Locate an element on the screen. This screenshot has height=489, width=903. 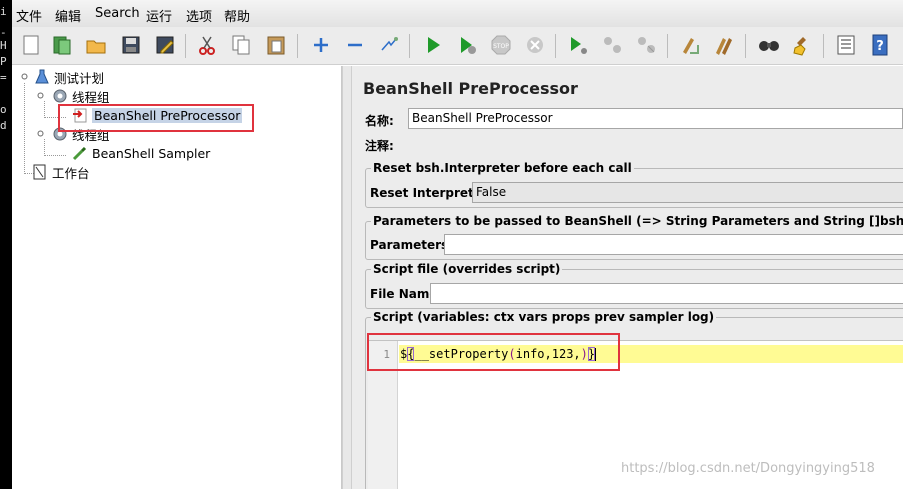
tree-item-label: BeanShell PreProcessor is located at coordinates (167, 115).